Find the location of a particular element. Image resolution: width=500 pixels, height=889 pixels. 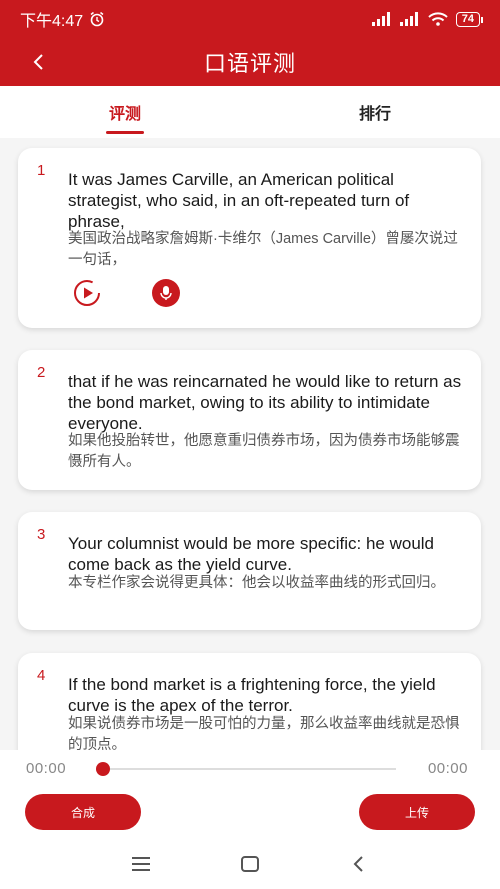

app-header: 下午4:47 74 口语评测 is located at coordinates (250, 43).